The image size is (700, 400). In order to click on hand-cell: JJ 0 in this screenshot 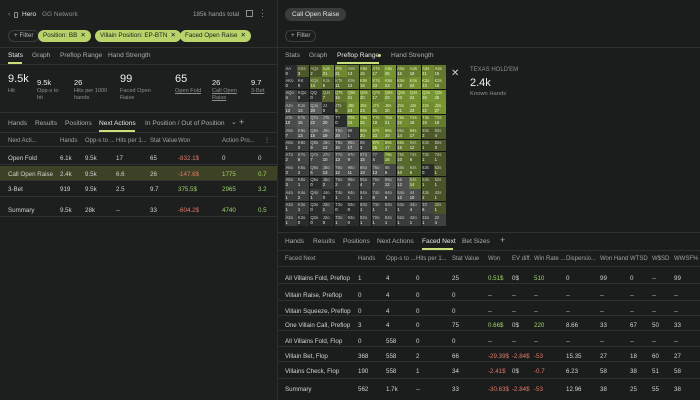, I will do `click(328, 108)`.